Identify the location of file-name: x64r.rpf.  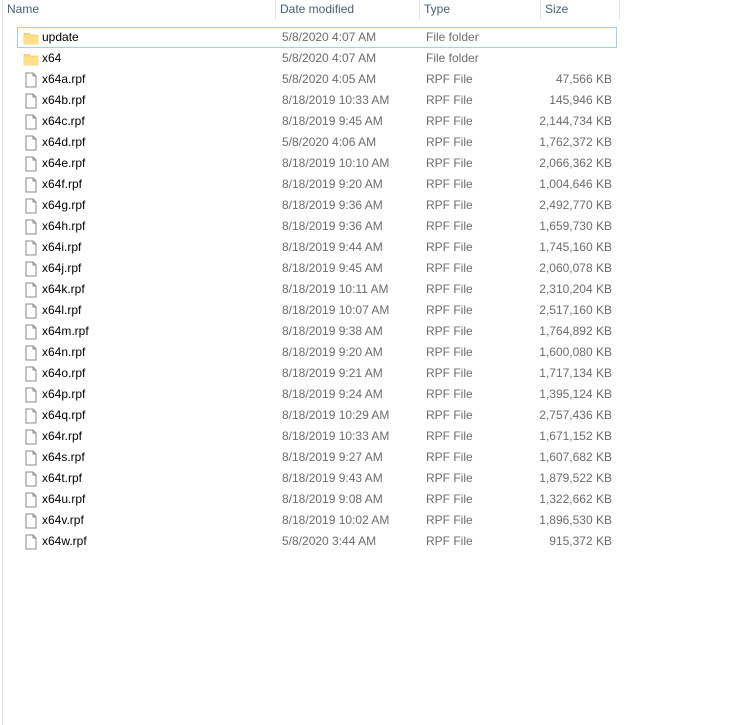
(62, 436).